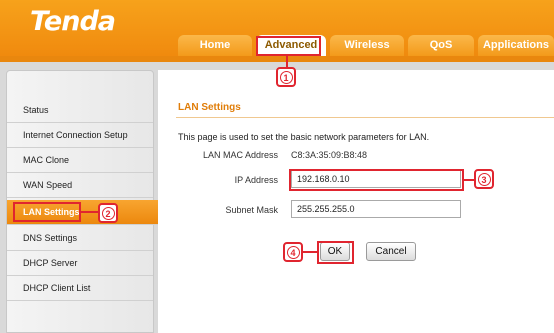 The width and height of the screenshot is (554, 333). What do you see at coordinates (215, 45) in the screenshot?
I see `tab-home: Home` at bounding box center [215, 45].